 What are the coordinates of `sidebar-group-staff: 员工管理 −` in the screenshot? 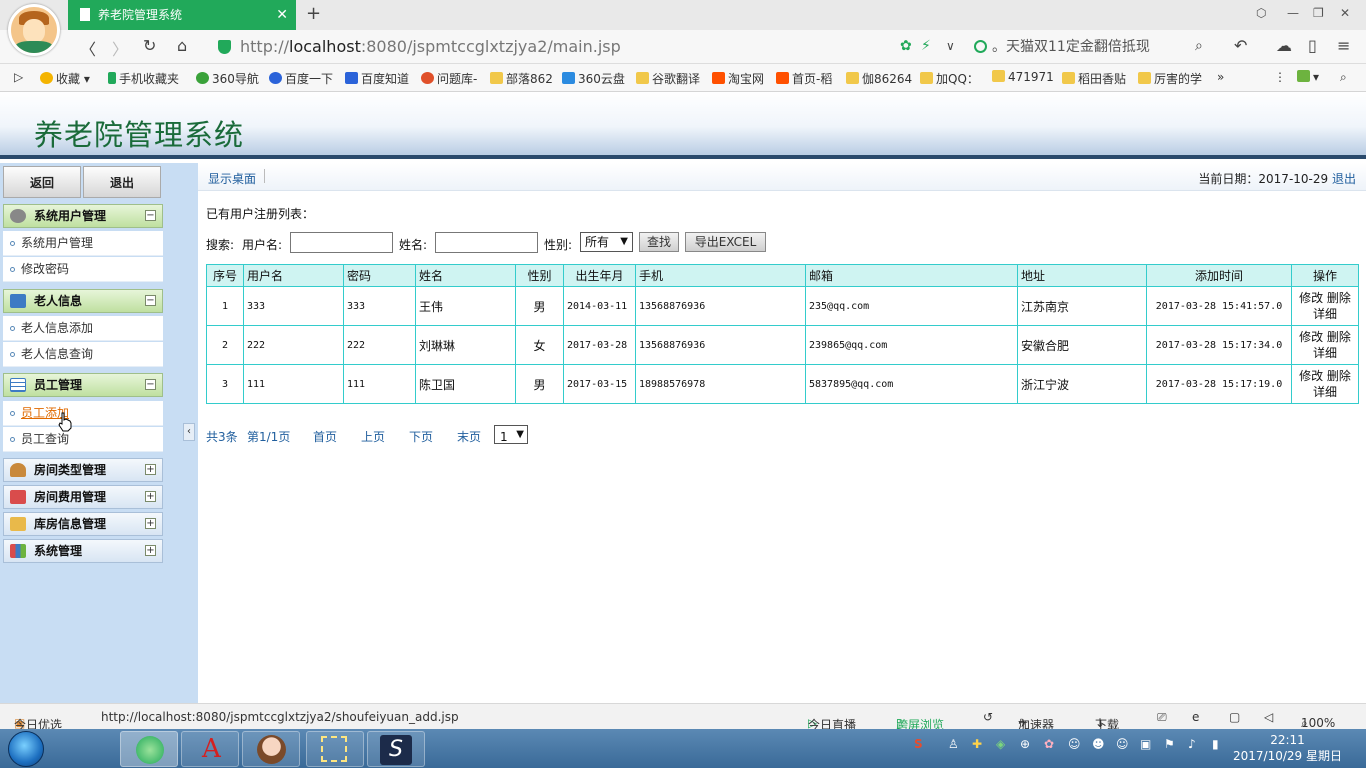 It's located at (83, 385).